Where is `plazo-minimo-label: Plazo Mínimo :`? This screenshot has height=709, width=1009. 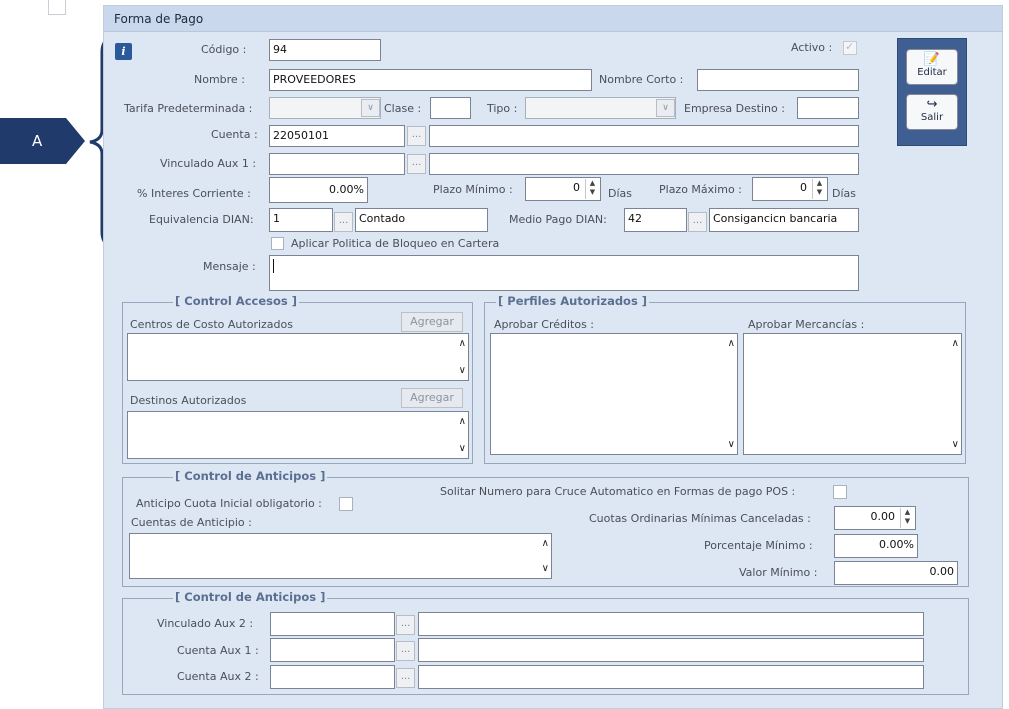 plazo-minimo-label: Plazo Mínimo : is located at coordinates (473, 189).